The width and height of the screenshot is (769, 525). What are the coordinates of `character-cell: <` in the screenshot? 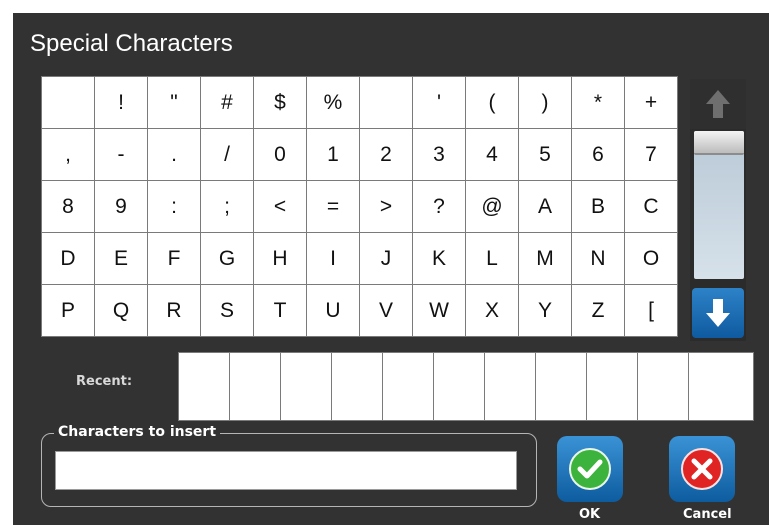 It's located at (280, 206).